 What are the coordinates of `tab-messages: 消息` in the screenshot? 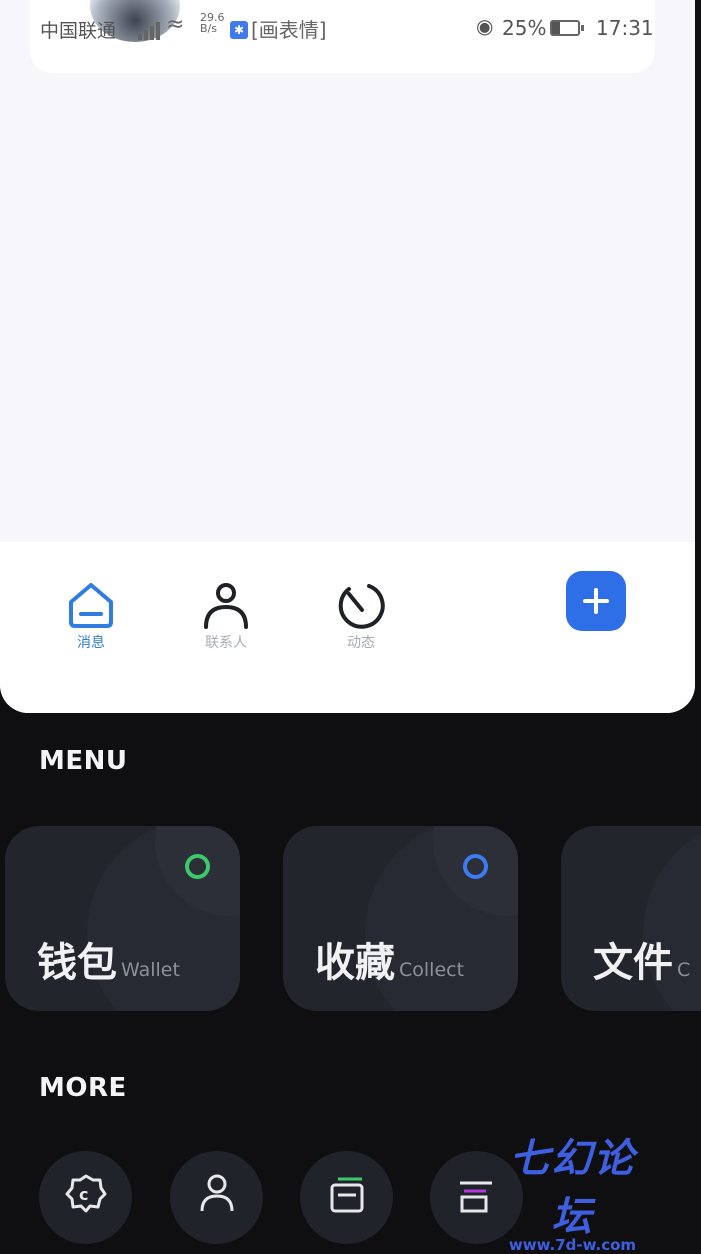 It's located at (91, 616).